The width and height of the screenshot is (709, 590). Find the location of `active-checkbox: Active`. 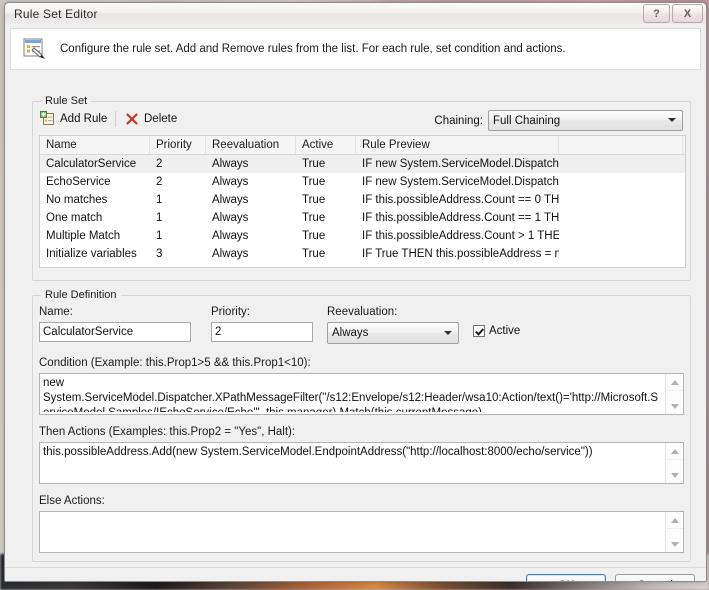

active-checkbox: Active is located at coordinates (496, 331).